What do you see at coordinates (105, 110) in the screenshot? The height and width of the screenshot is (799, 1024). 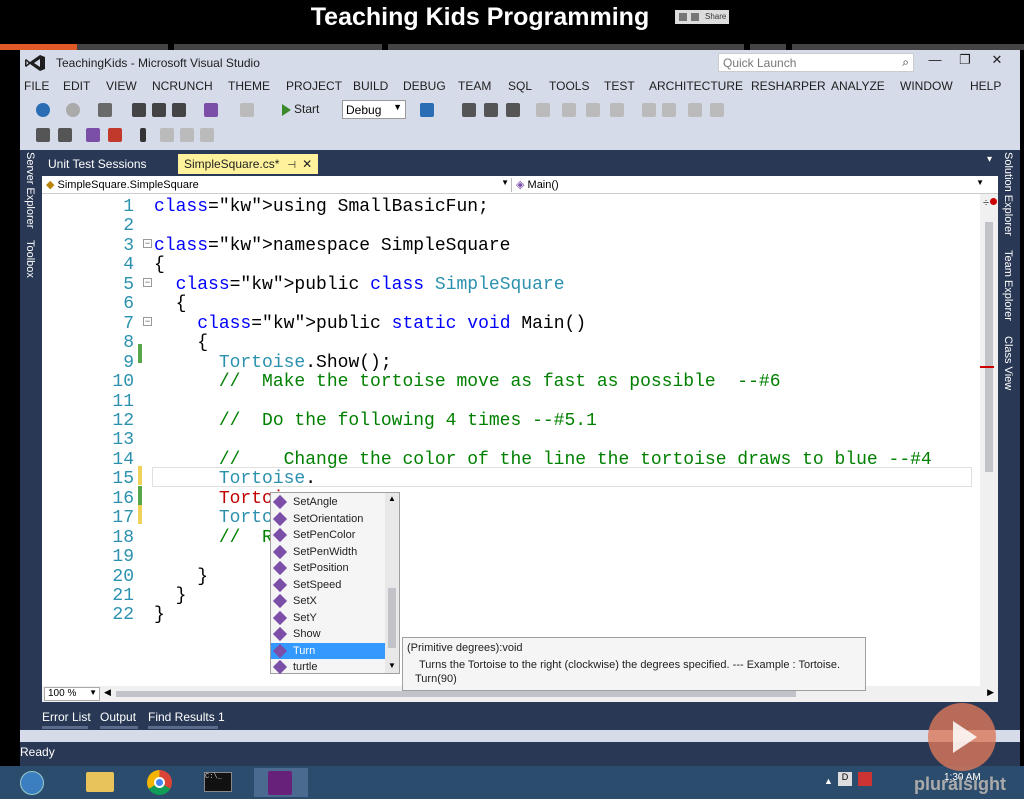 I see `new-project-icon` at bounding box center [105, 110].